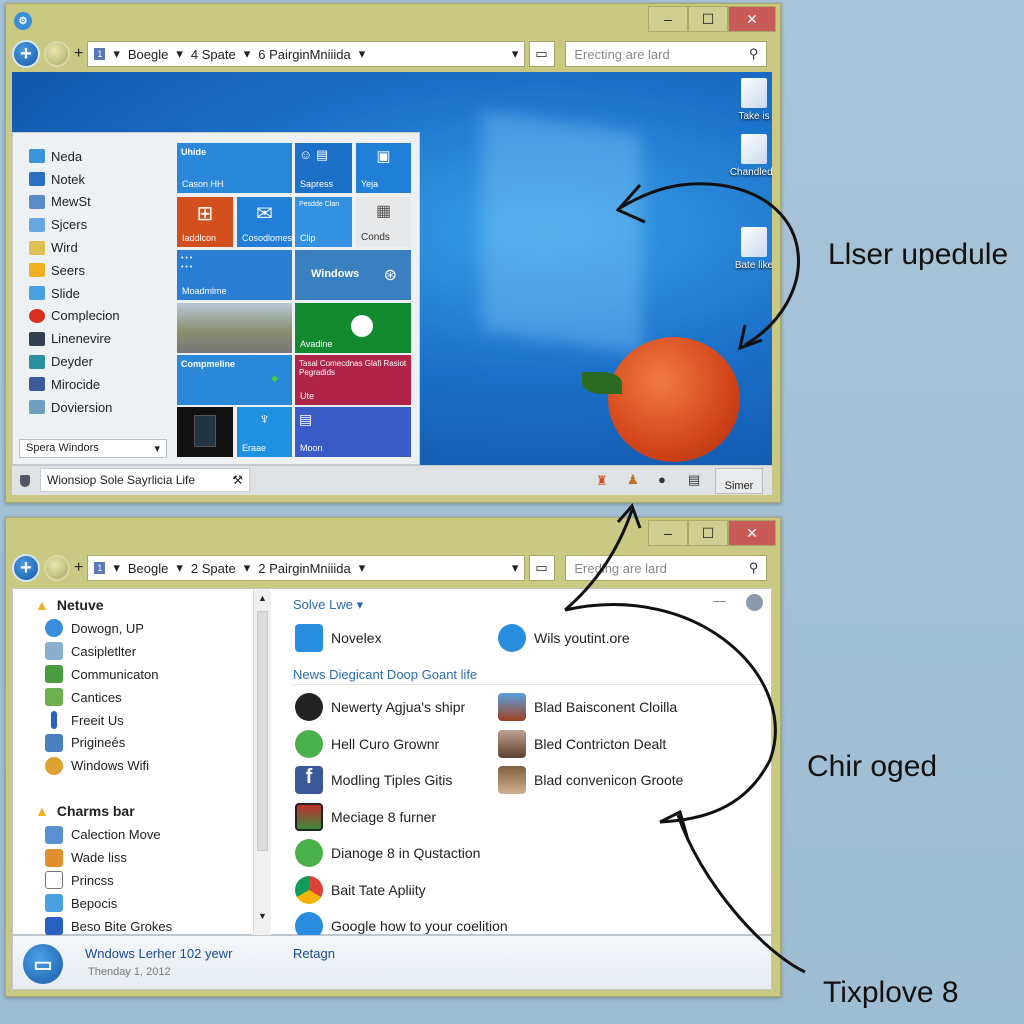 This screenshot has width=1024, height=1024. Describe the element at coordinates (872, 766) in the screenshot. I see `annotation-changed: Chir oged` at that location.